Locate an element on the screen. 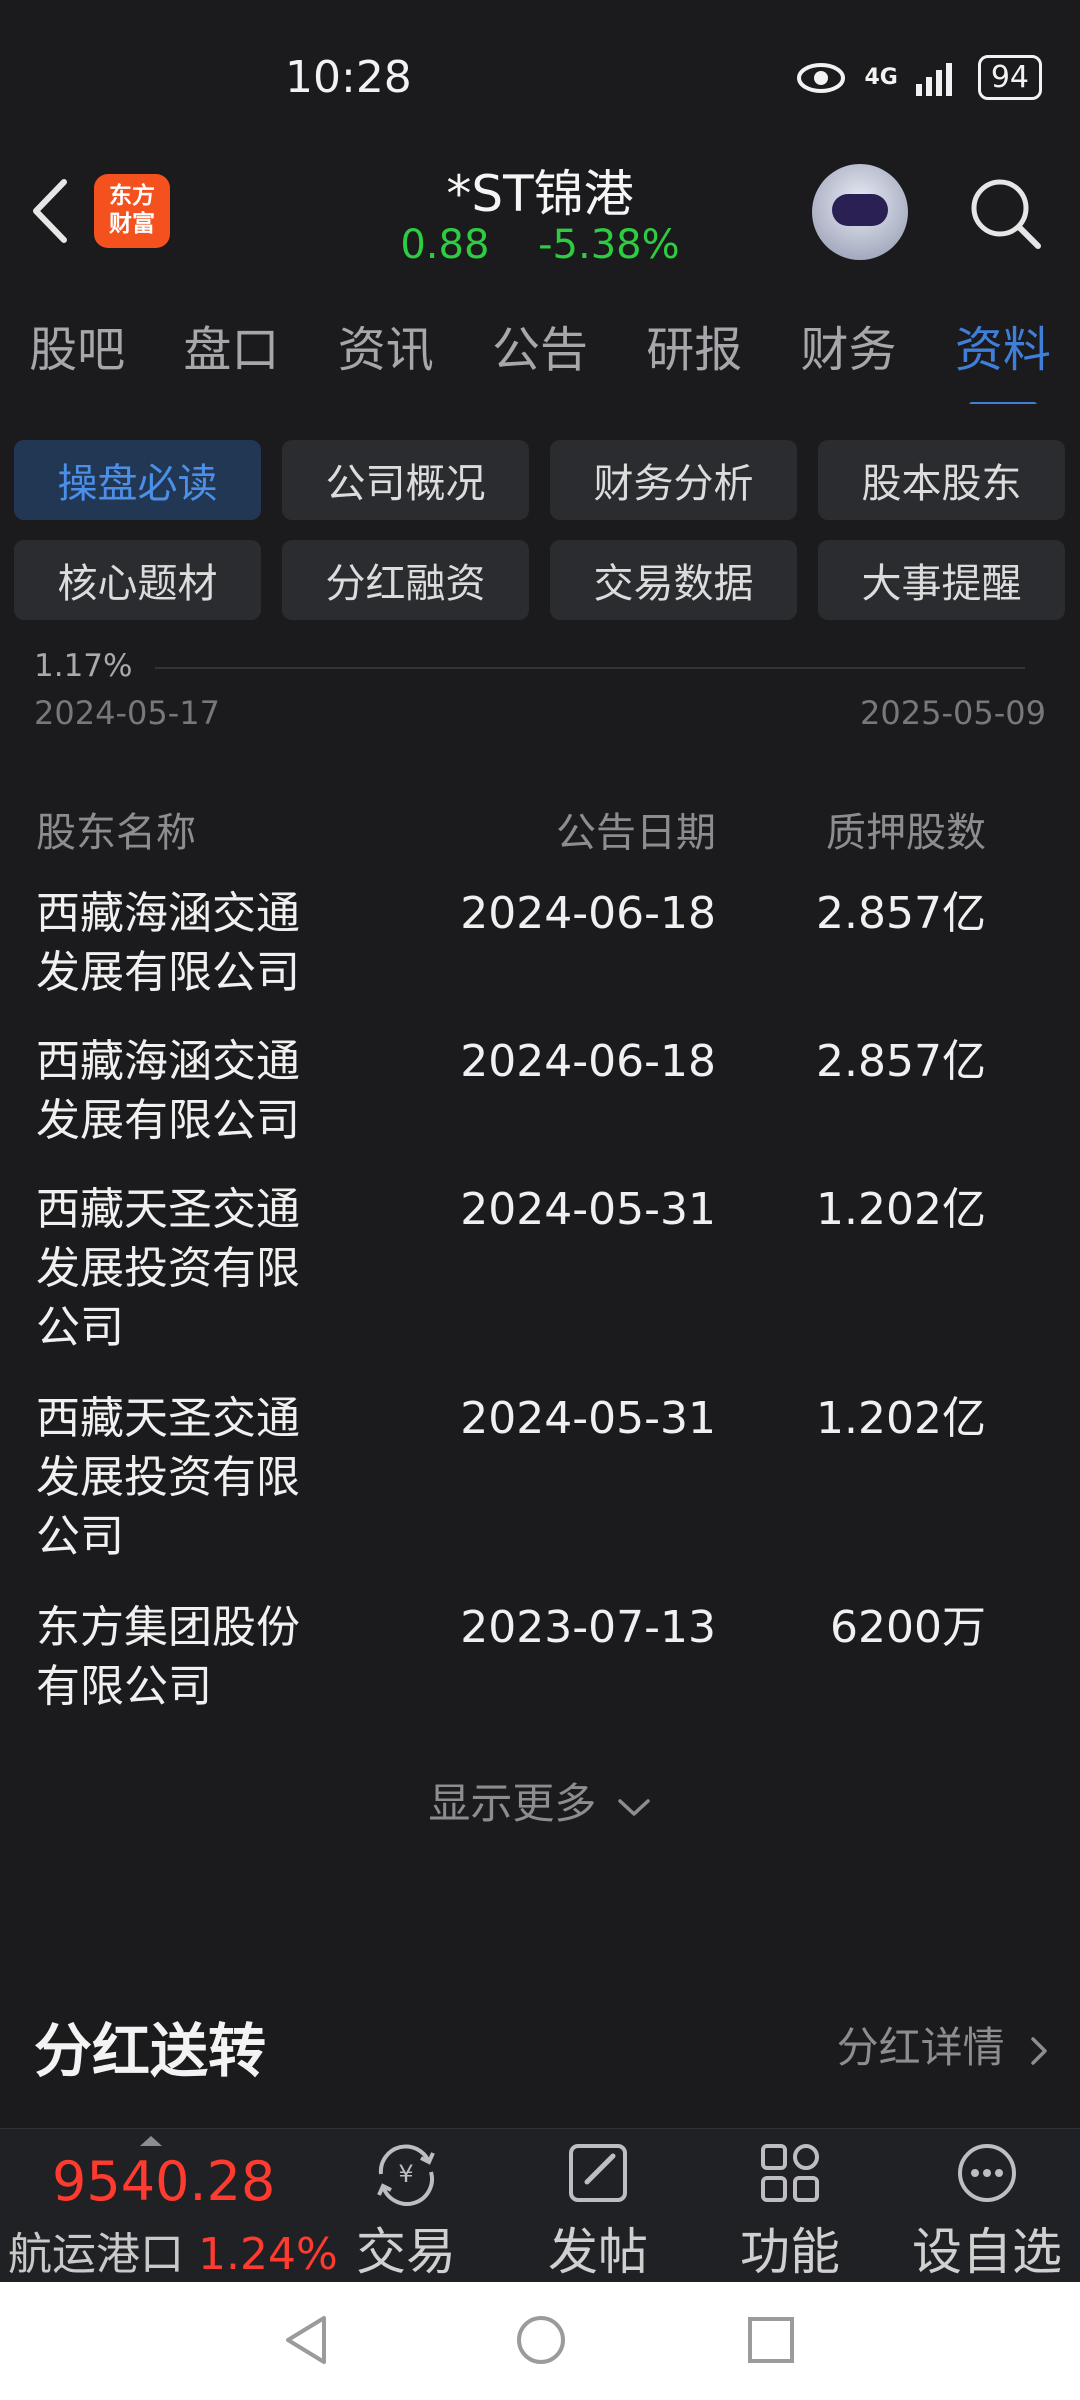  dividend-details-label: 分红详情 is located at coordinates (920, 2047).